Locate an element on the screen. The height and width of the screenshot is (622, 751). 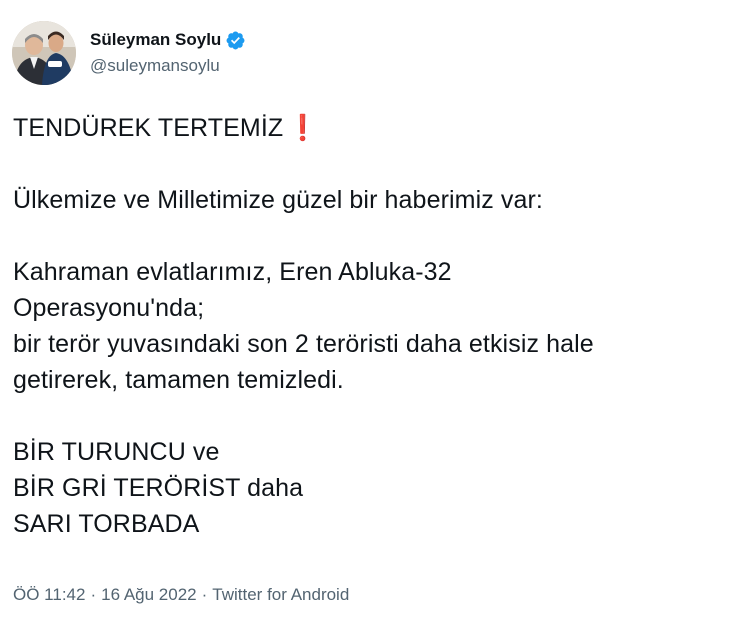
avatar is located at coordinates (44, 53).